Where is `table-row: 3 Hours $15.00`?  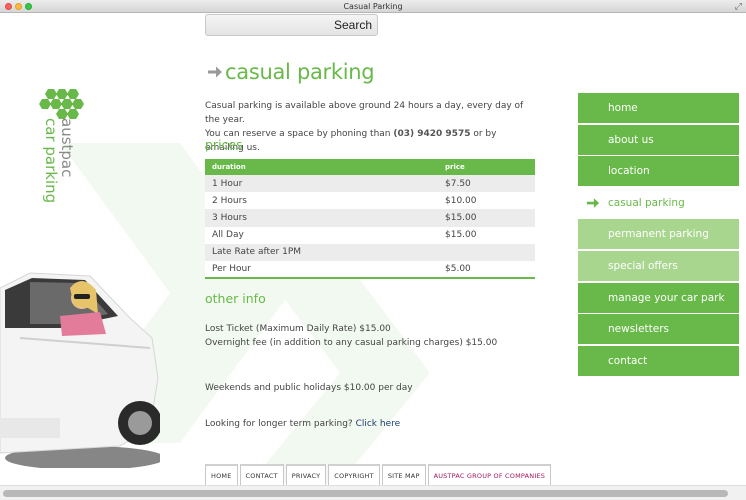
table-row: 3 Hours $15.00 is located at coordinates (370, 218).